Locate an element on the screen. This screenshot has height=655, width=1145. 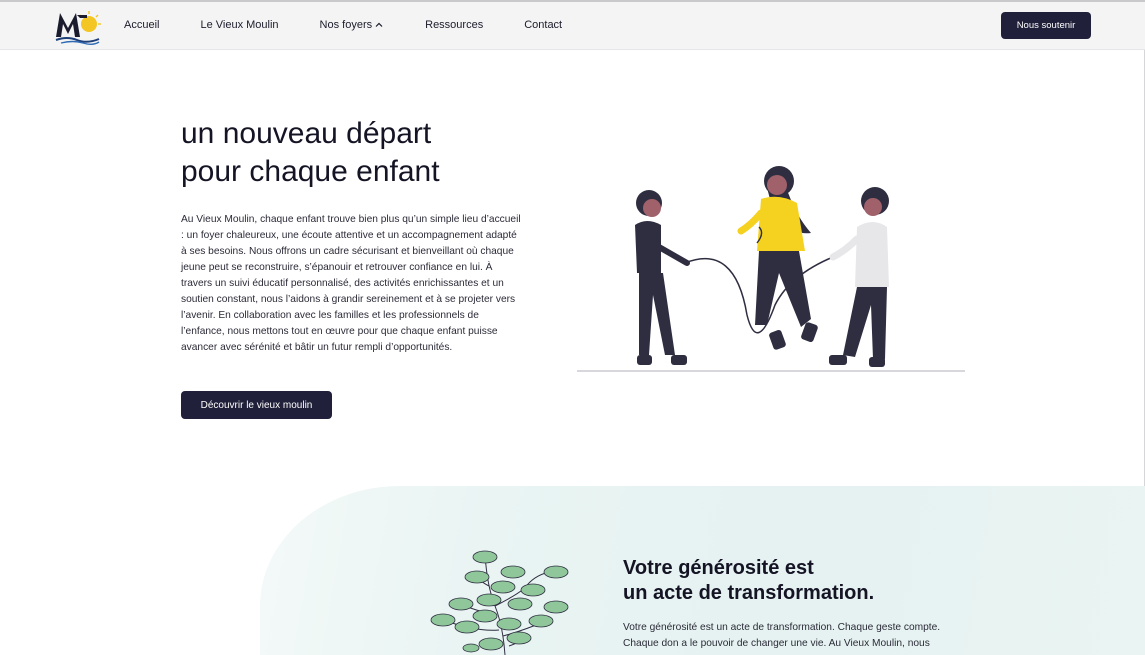
money-tree-illustration-icon is located at coordinates (499, 602).